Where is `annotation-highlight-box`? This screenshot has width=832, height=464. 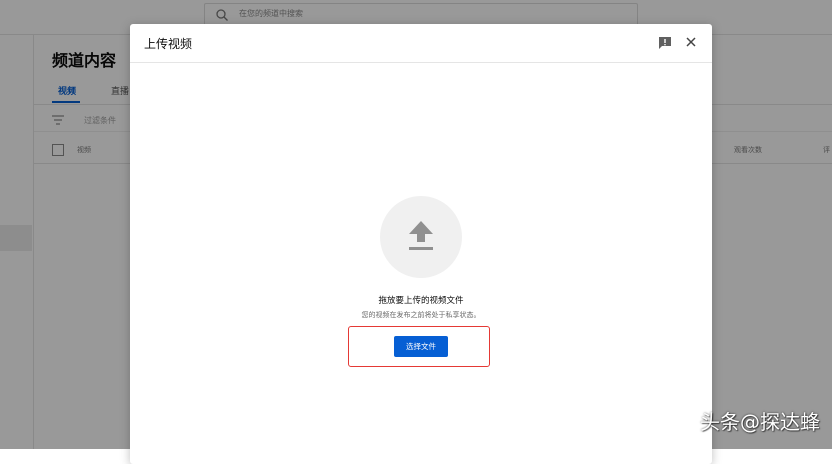 annotation-highlight-box is located at coordinates (419, 346).